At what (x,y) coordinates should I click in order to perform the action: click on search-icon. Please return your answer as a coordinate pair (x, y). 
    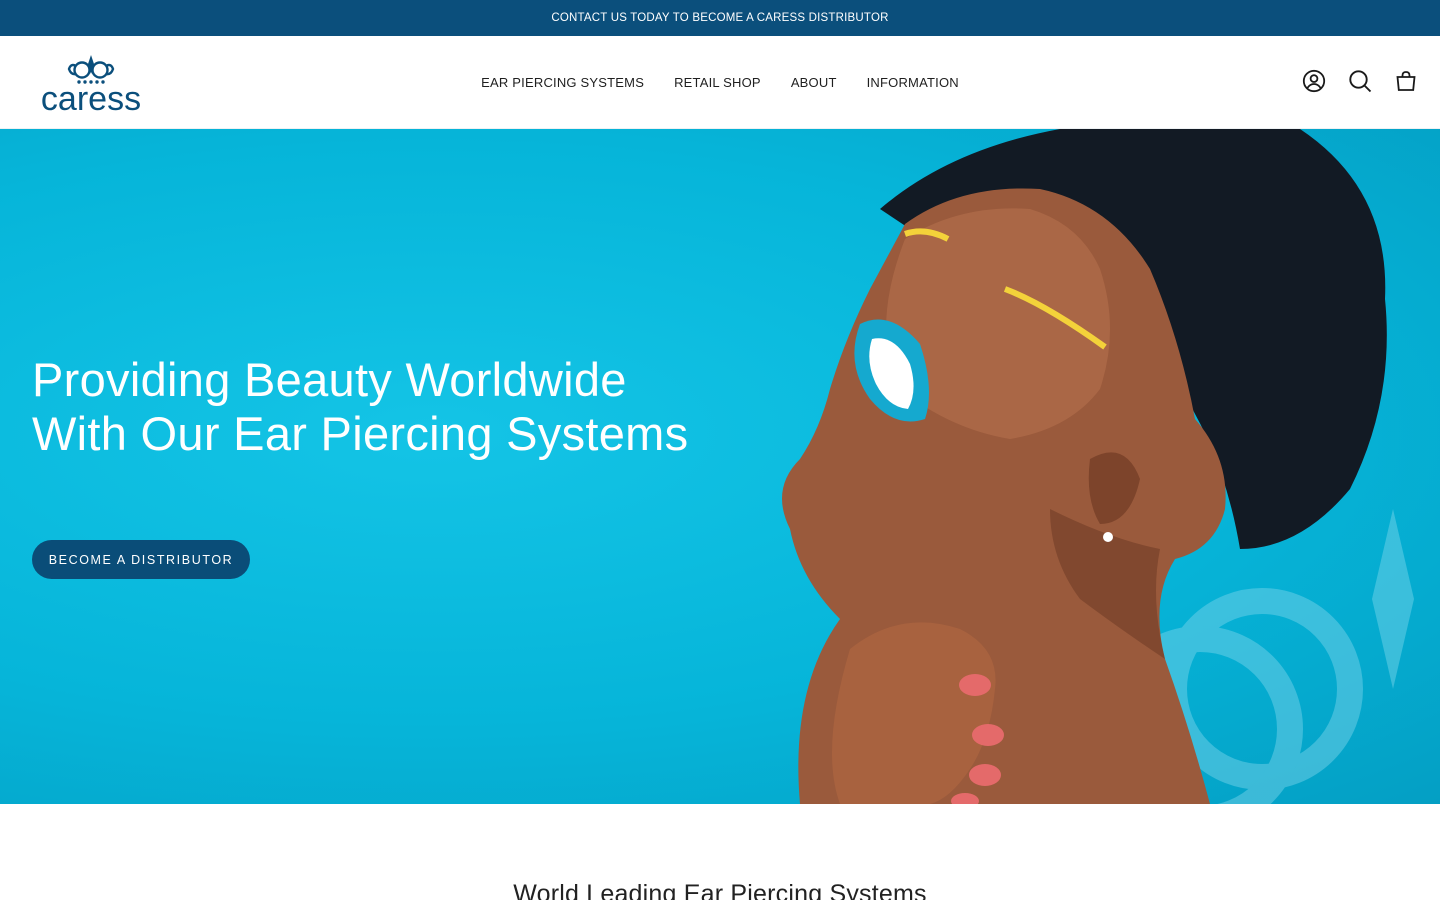
    Looking at the image, I should click on (1360, 81).